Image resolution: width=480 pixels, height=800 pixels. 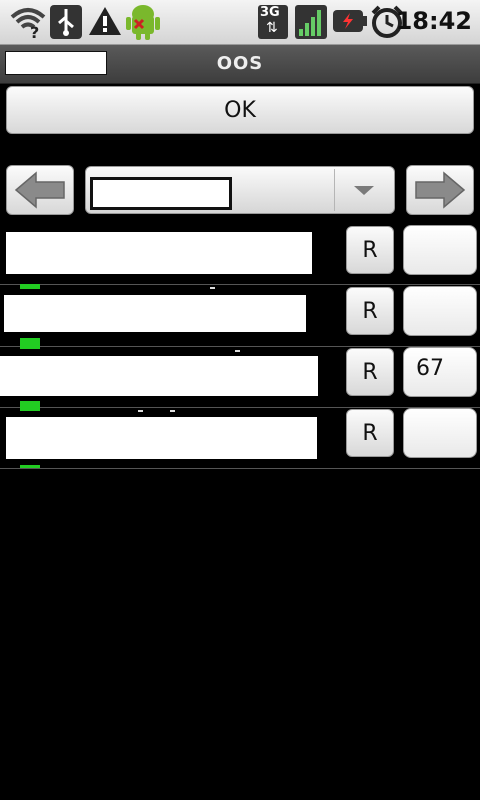 I want to click on data-arrows-icon: ⇅, so click(x=272, y=28).